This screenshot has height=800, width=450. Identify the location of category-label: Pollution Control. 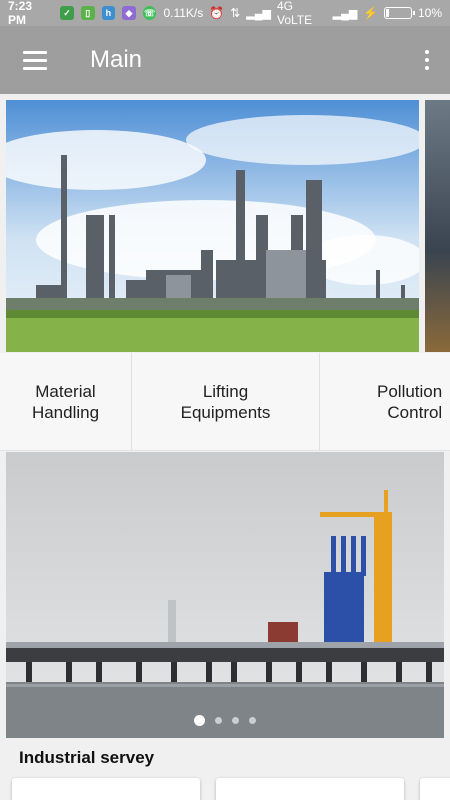
(410, 402).